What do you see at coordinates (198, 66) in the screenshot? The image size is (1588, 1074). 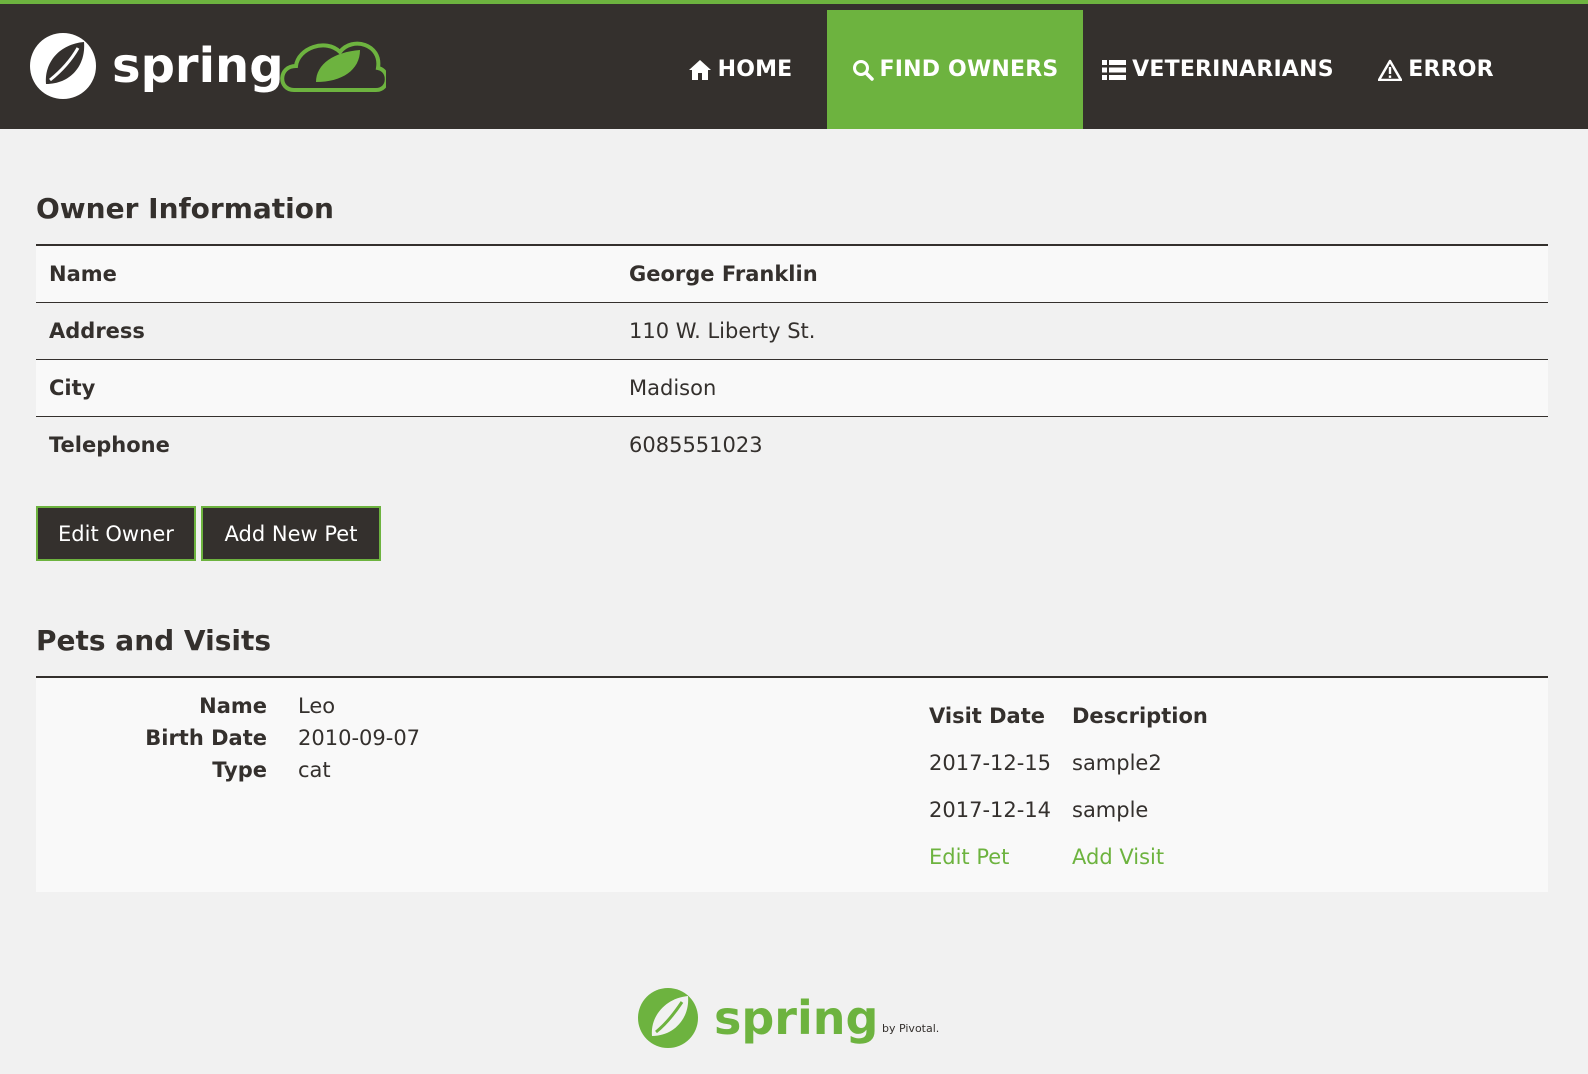 I see `logo-text: spring` at bounding box center [198, 66].